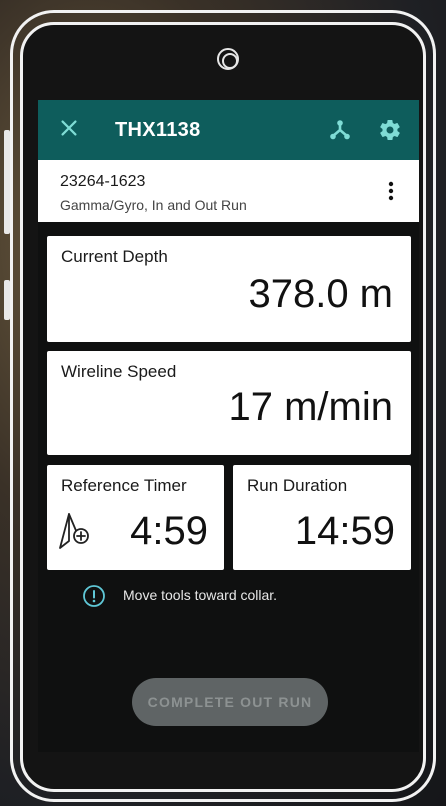 This screenshot has height=806, width=446. Describe the element at coordinates (124, 485) in the screenshot. I see `reference-timer-label: Reference Timer` at that location.